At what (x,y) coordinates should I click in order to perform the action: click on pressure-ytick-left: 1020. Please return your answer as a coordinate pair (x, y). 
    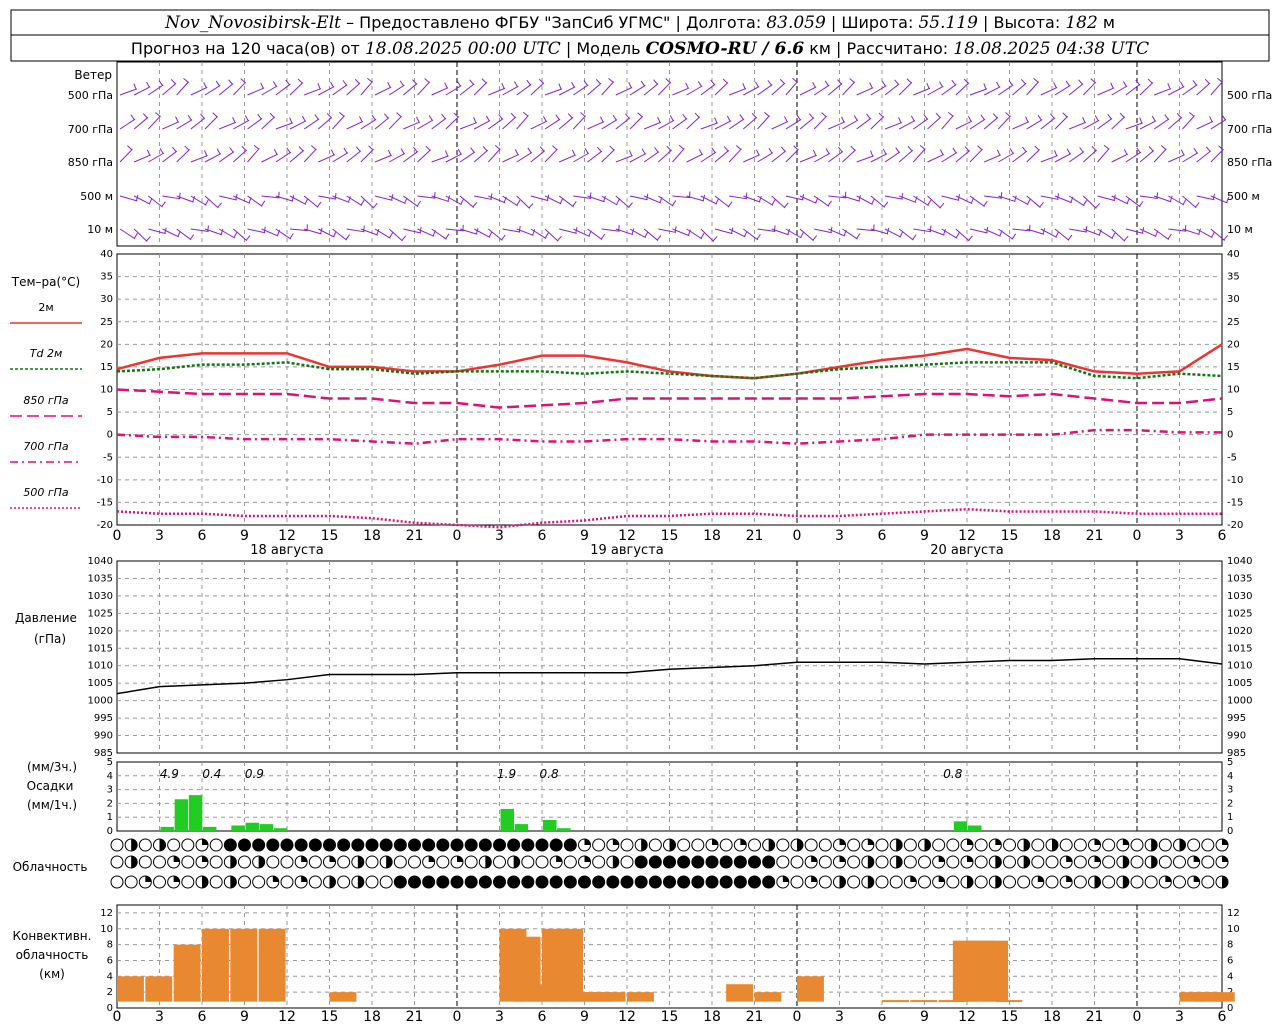
    Looking at the image, I should click on (100, 631).